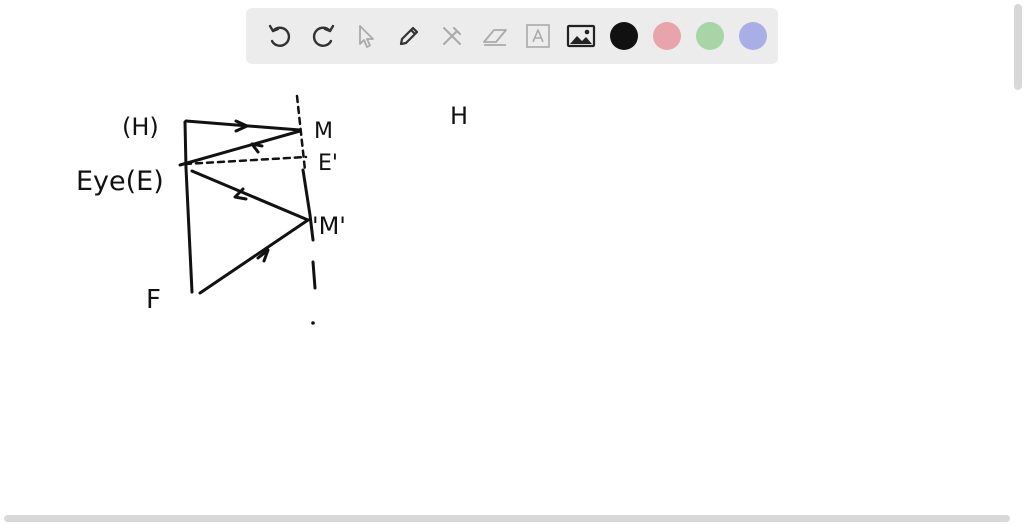 The width and height of the screenshot is (1024, 524). I want to click on color-swatch-green, so click(709, 36).